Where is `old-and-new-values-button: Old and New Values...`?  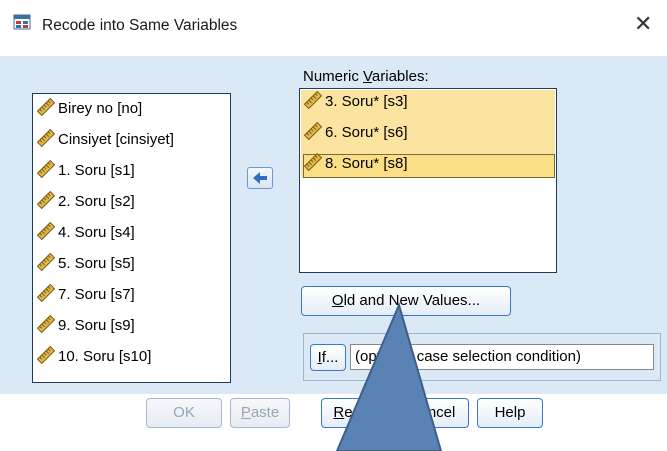
old-and-new-values-button: Old and New Values... is located at coordinates (406, 301).